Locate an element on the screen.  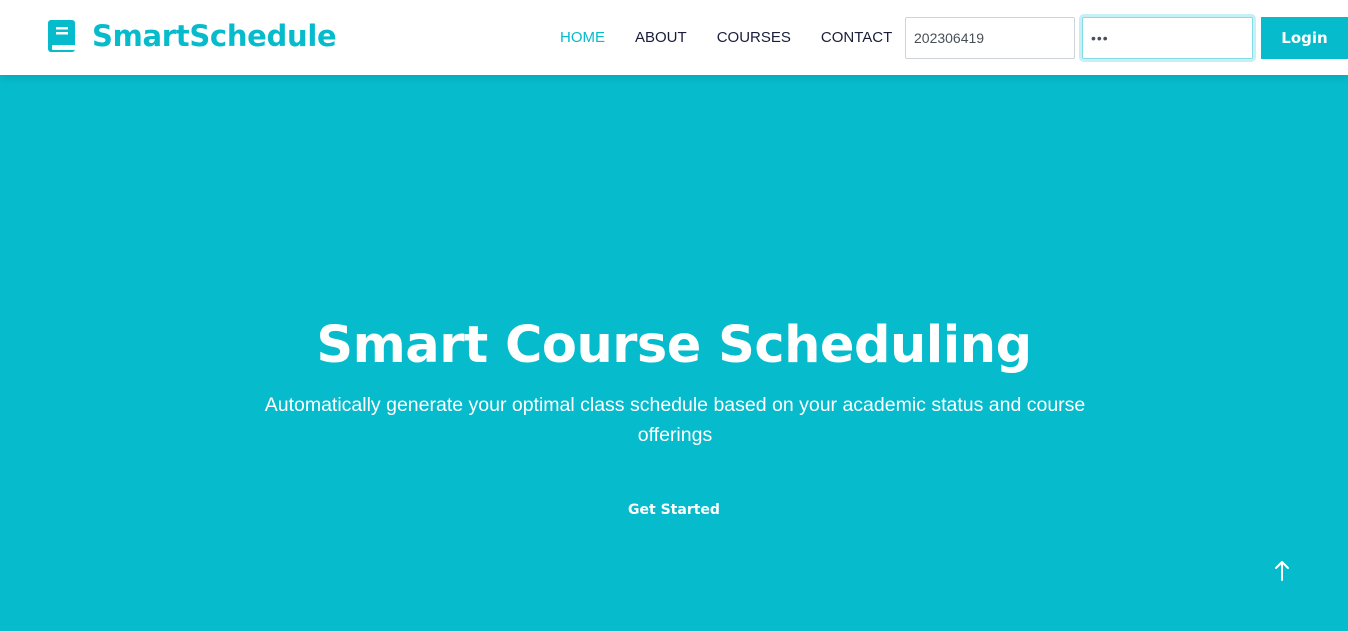
hero-title: Smart Course Scheduling is located at coordinates (674, 345).